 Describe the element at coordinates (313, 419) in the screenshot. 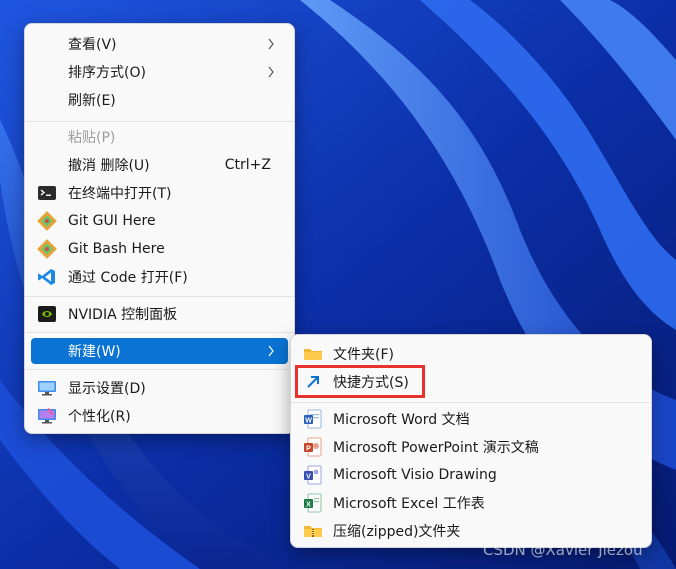

I see `word-icon: W` at that location.